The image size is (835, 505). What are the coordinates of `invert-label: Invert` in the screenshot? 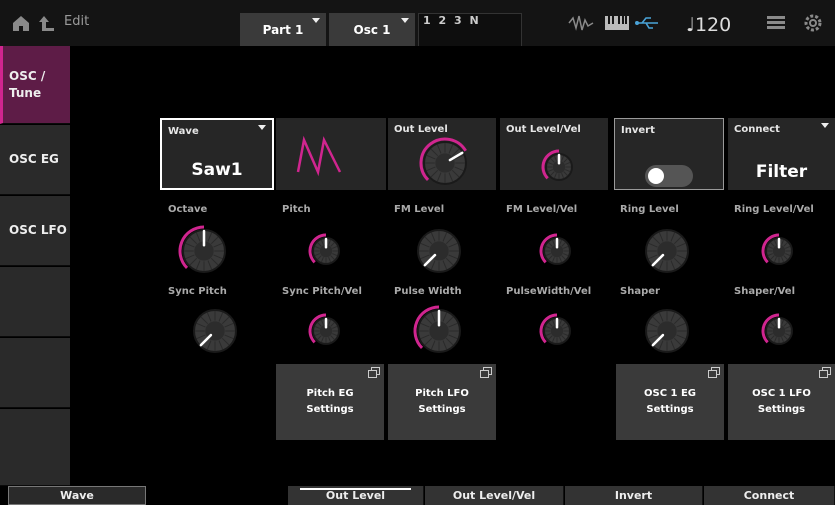 It's located at (638, 130).